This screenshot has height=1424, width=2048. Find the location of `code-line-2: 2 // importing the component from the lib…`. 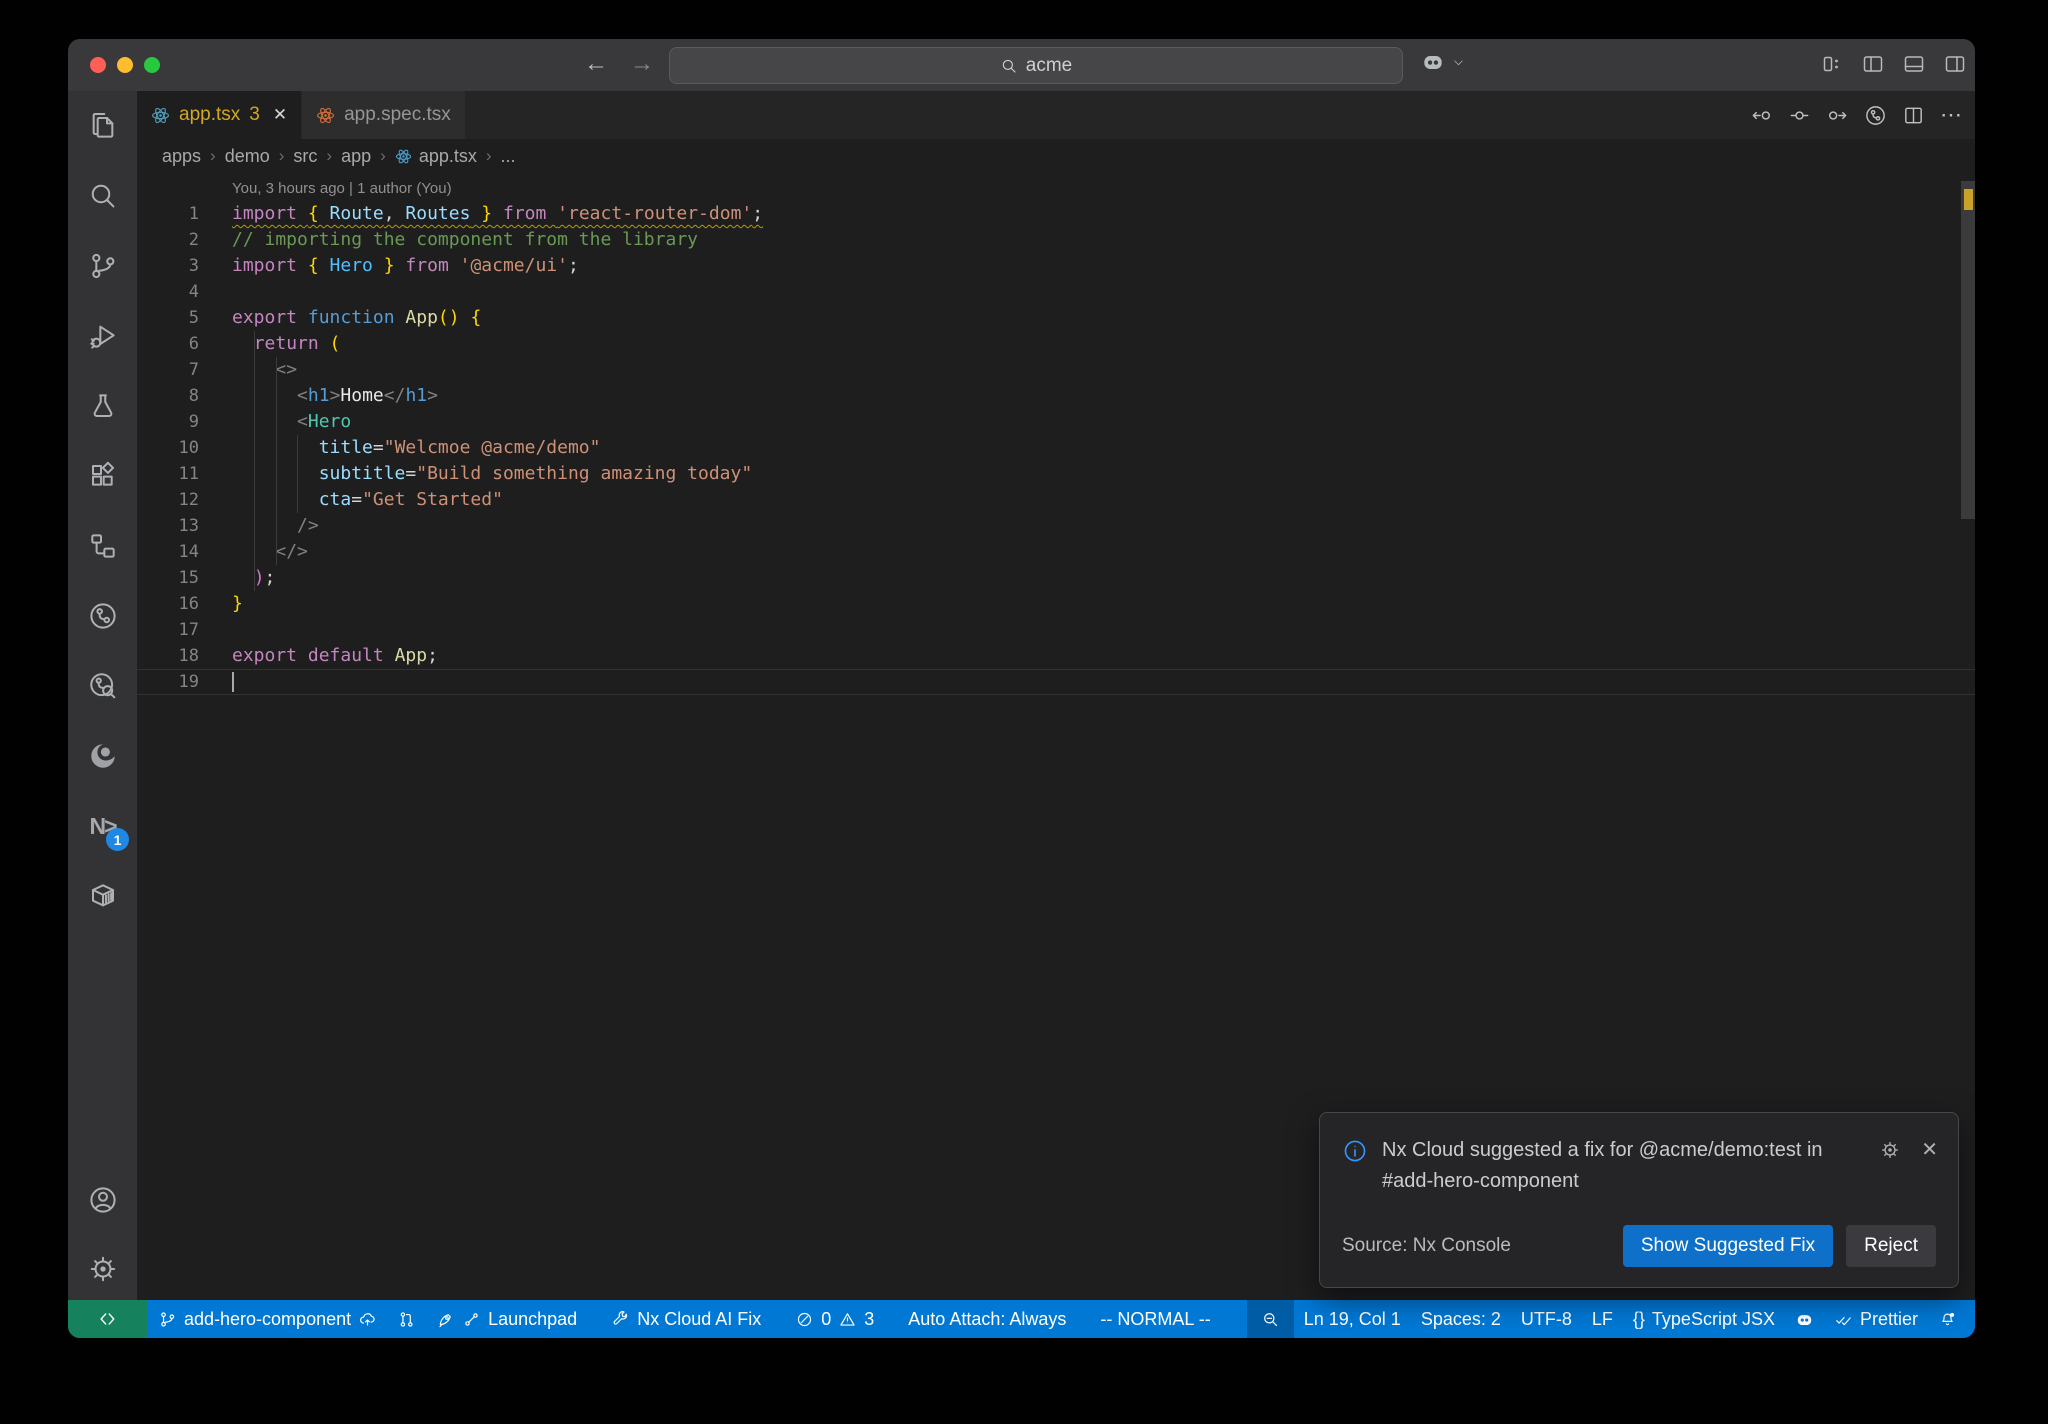

code-line-2: 2 // importing the component from the lib… is located at coordinates (1056, 240).